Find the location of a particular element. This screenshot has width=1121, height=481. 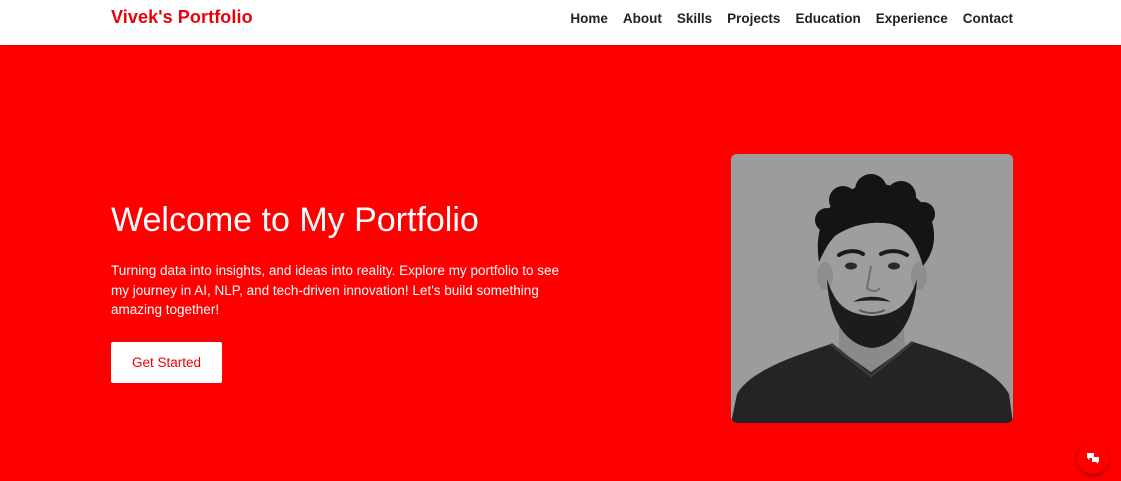

nav-link-home: Home is located at coordinates (589, 18).